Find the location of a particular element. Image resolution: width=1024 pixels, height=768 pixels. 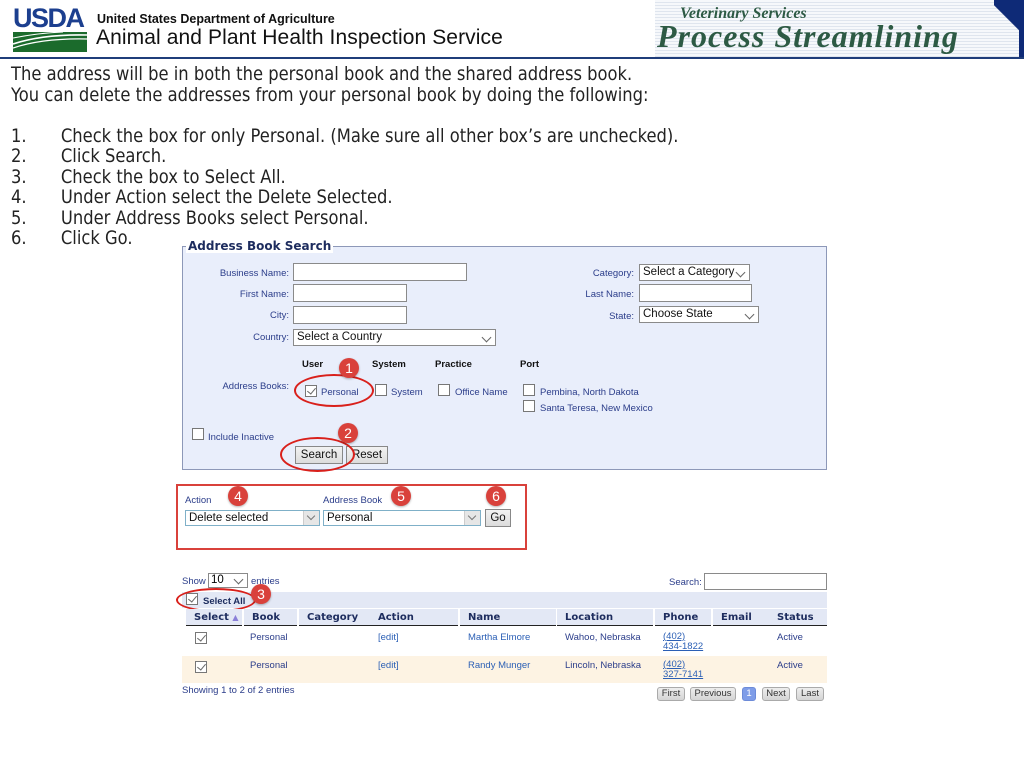

step-text: Under Action select the Delete Selected. is located at coordinates (226, 197).